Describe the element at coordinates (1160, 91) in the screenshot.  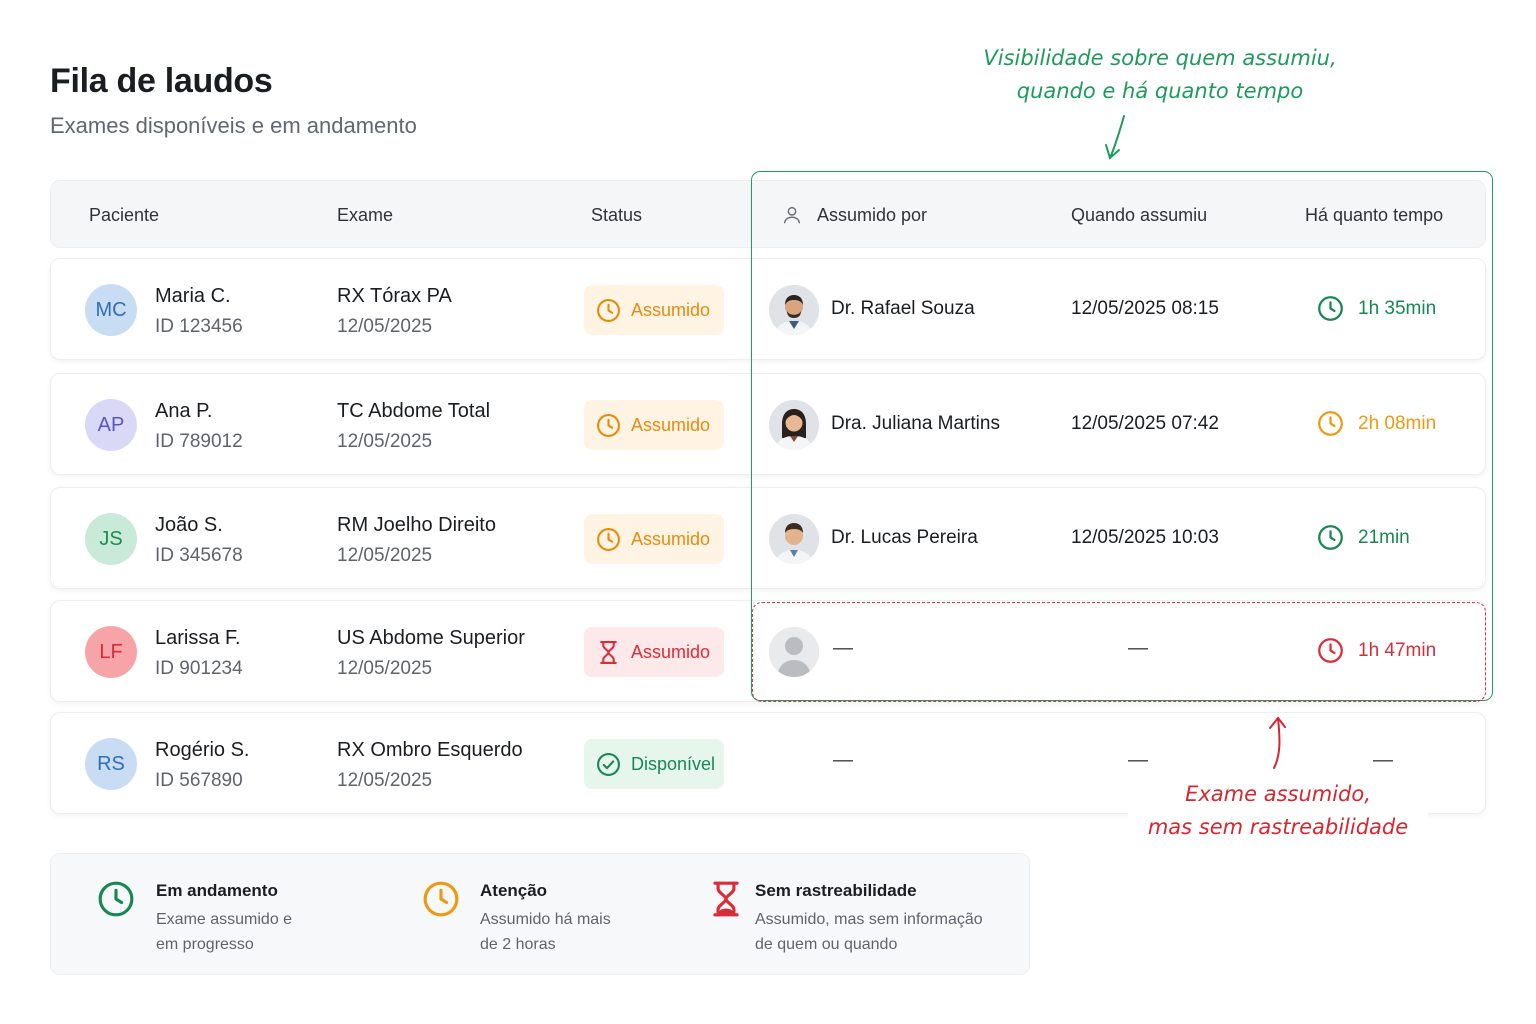
I see `annotation-line: quando e há quanto tempo` at that location.